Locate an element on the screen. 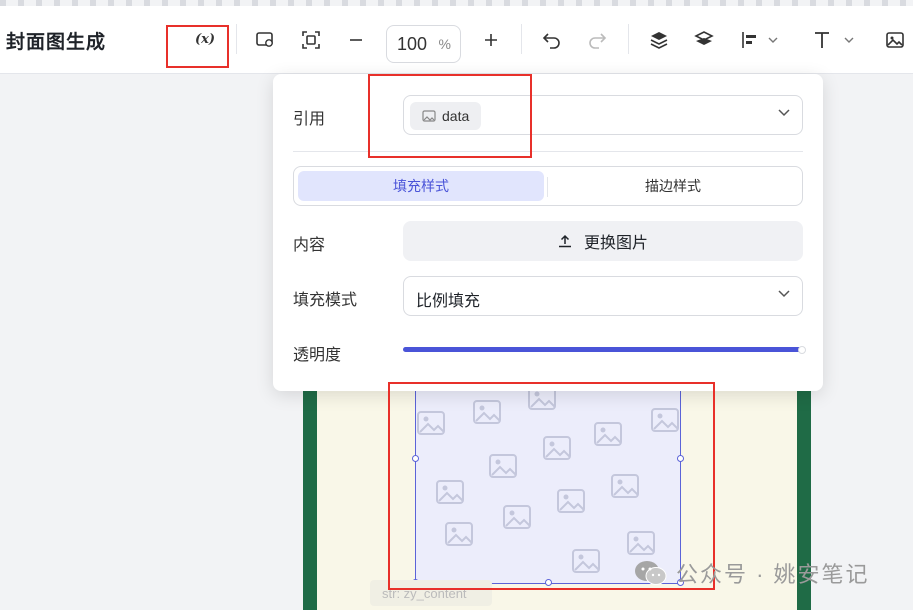 The image size is (913, 610). watermark: 公众号 · 姚安笔记 is located at coordinates (752, 573).